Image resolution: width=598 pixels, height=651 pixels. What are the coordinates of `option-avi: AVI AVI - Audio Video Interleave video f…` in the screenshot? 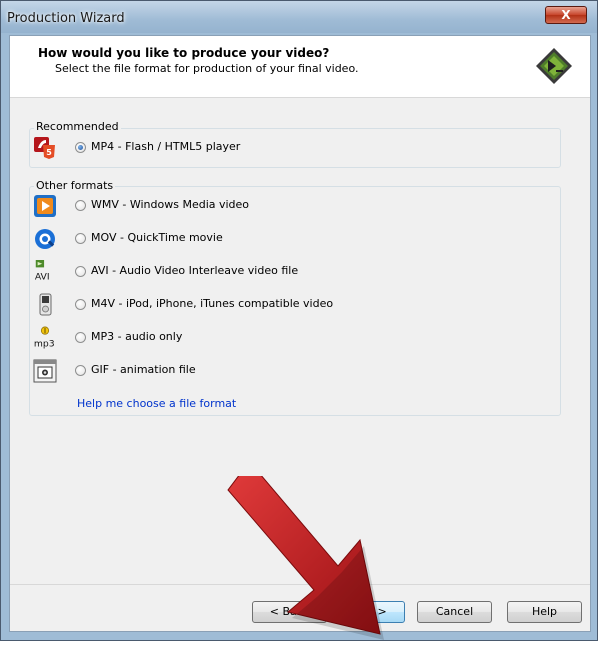 It's located at (283, 274).